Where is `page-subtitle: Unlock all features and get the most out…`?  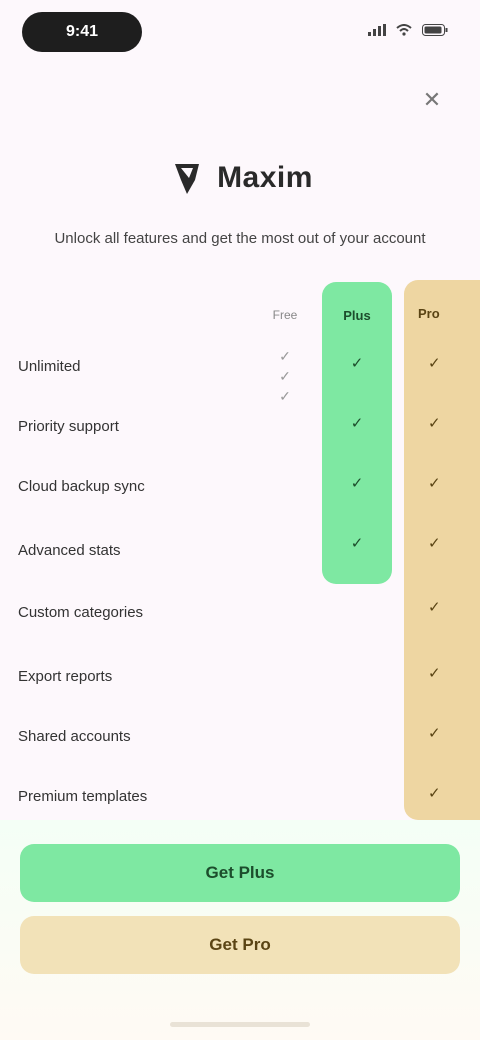
page-subtitle: Unlock all features and get the most out… is located at coordinates (240, 238).